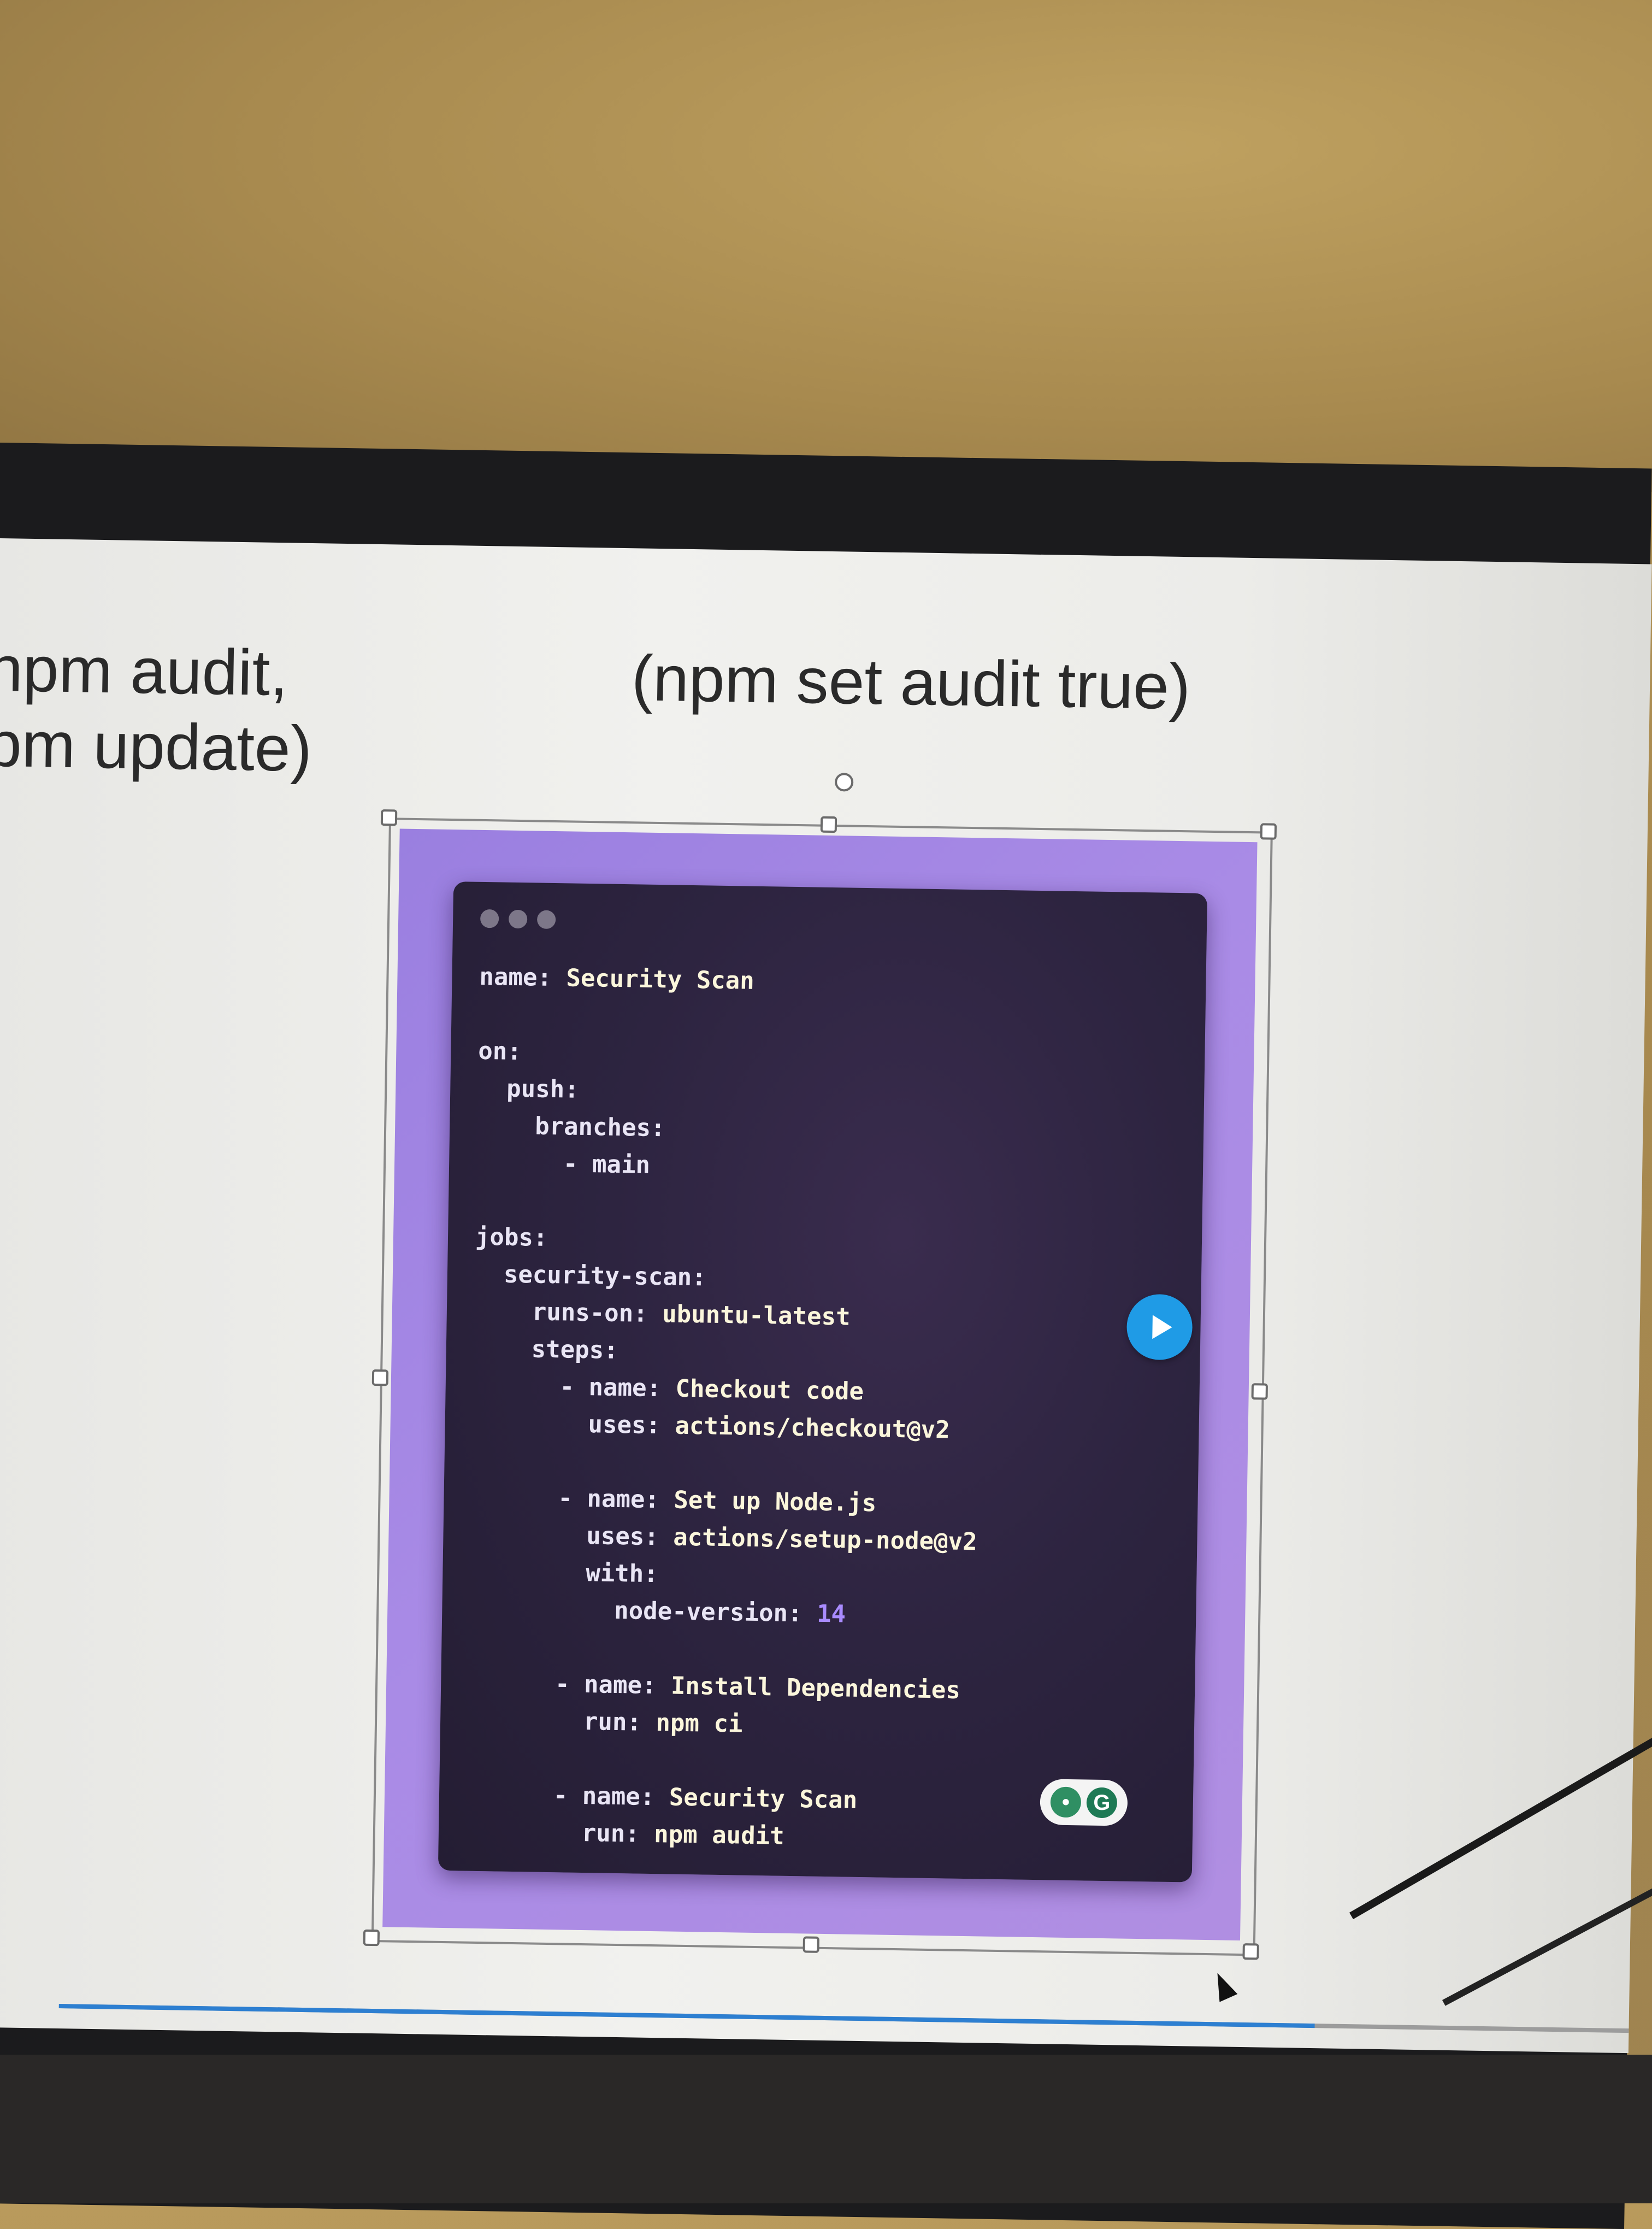 The height and width of the screenshot is (2229, 1652). I want to click on code-value: ubuntu-latest, so click(749, 1315).